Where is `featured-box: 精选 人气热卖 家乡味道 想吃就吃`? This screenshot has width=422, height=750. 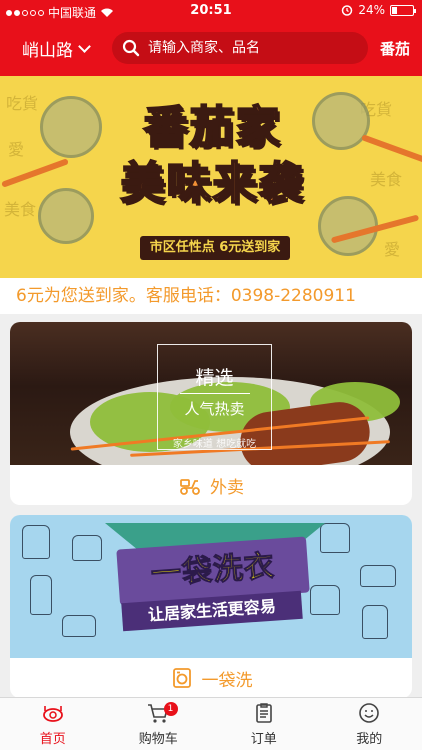
featured-box: 精选 人气热卖 家乡味道 想吃就吃 is located at coordinates (214, 397).